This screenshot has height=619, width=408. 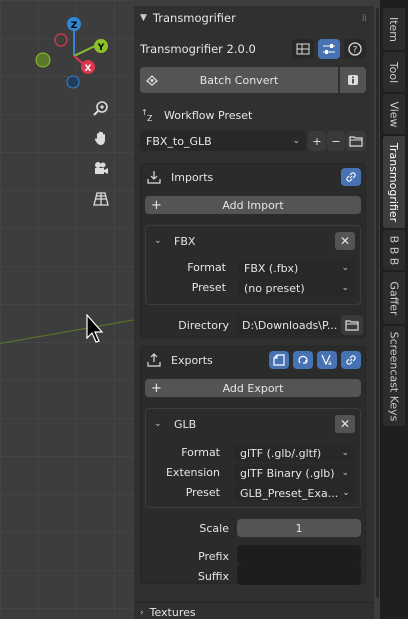 I want to click on batch-convert-label: Batch Convert, so click(x=239, y=80).